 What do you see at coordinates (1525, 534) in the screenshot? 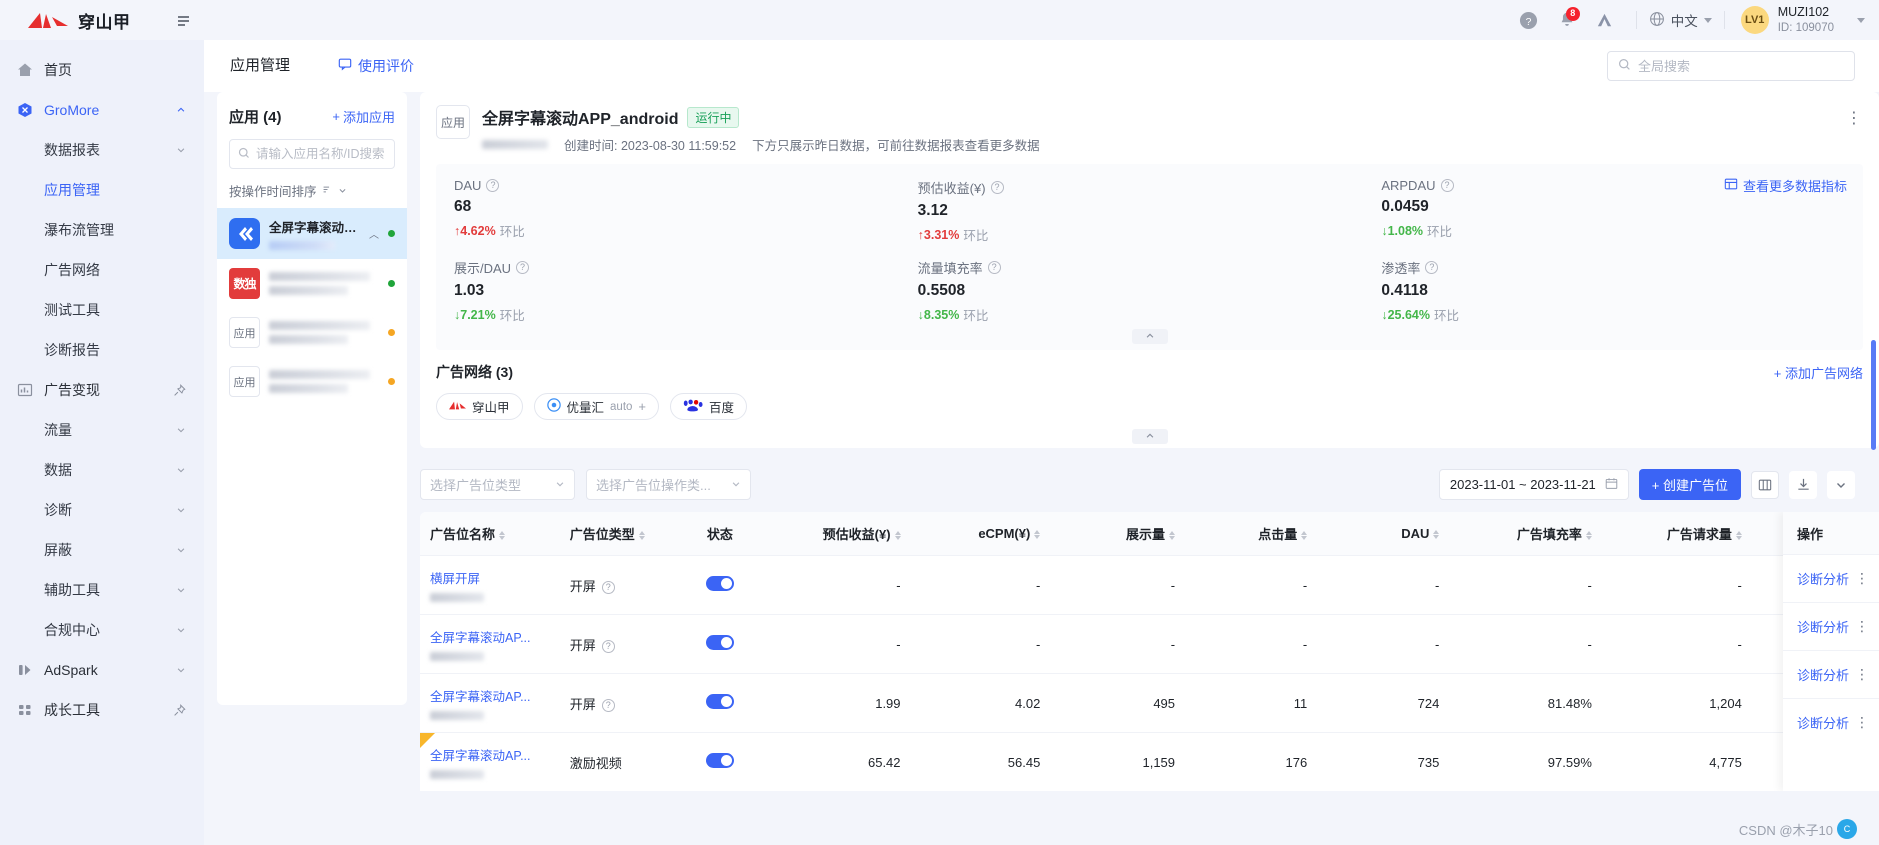
I see `column-header: 广告填充率` at bounding box center [1525, 534].